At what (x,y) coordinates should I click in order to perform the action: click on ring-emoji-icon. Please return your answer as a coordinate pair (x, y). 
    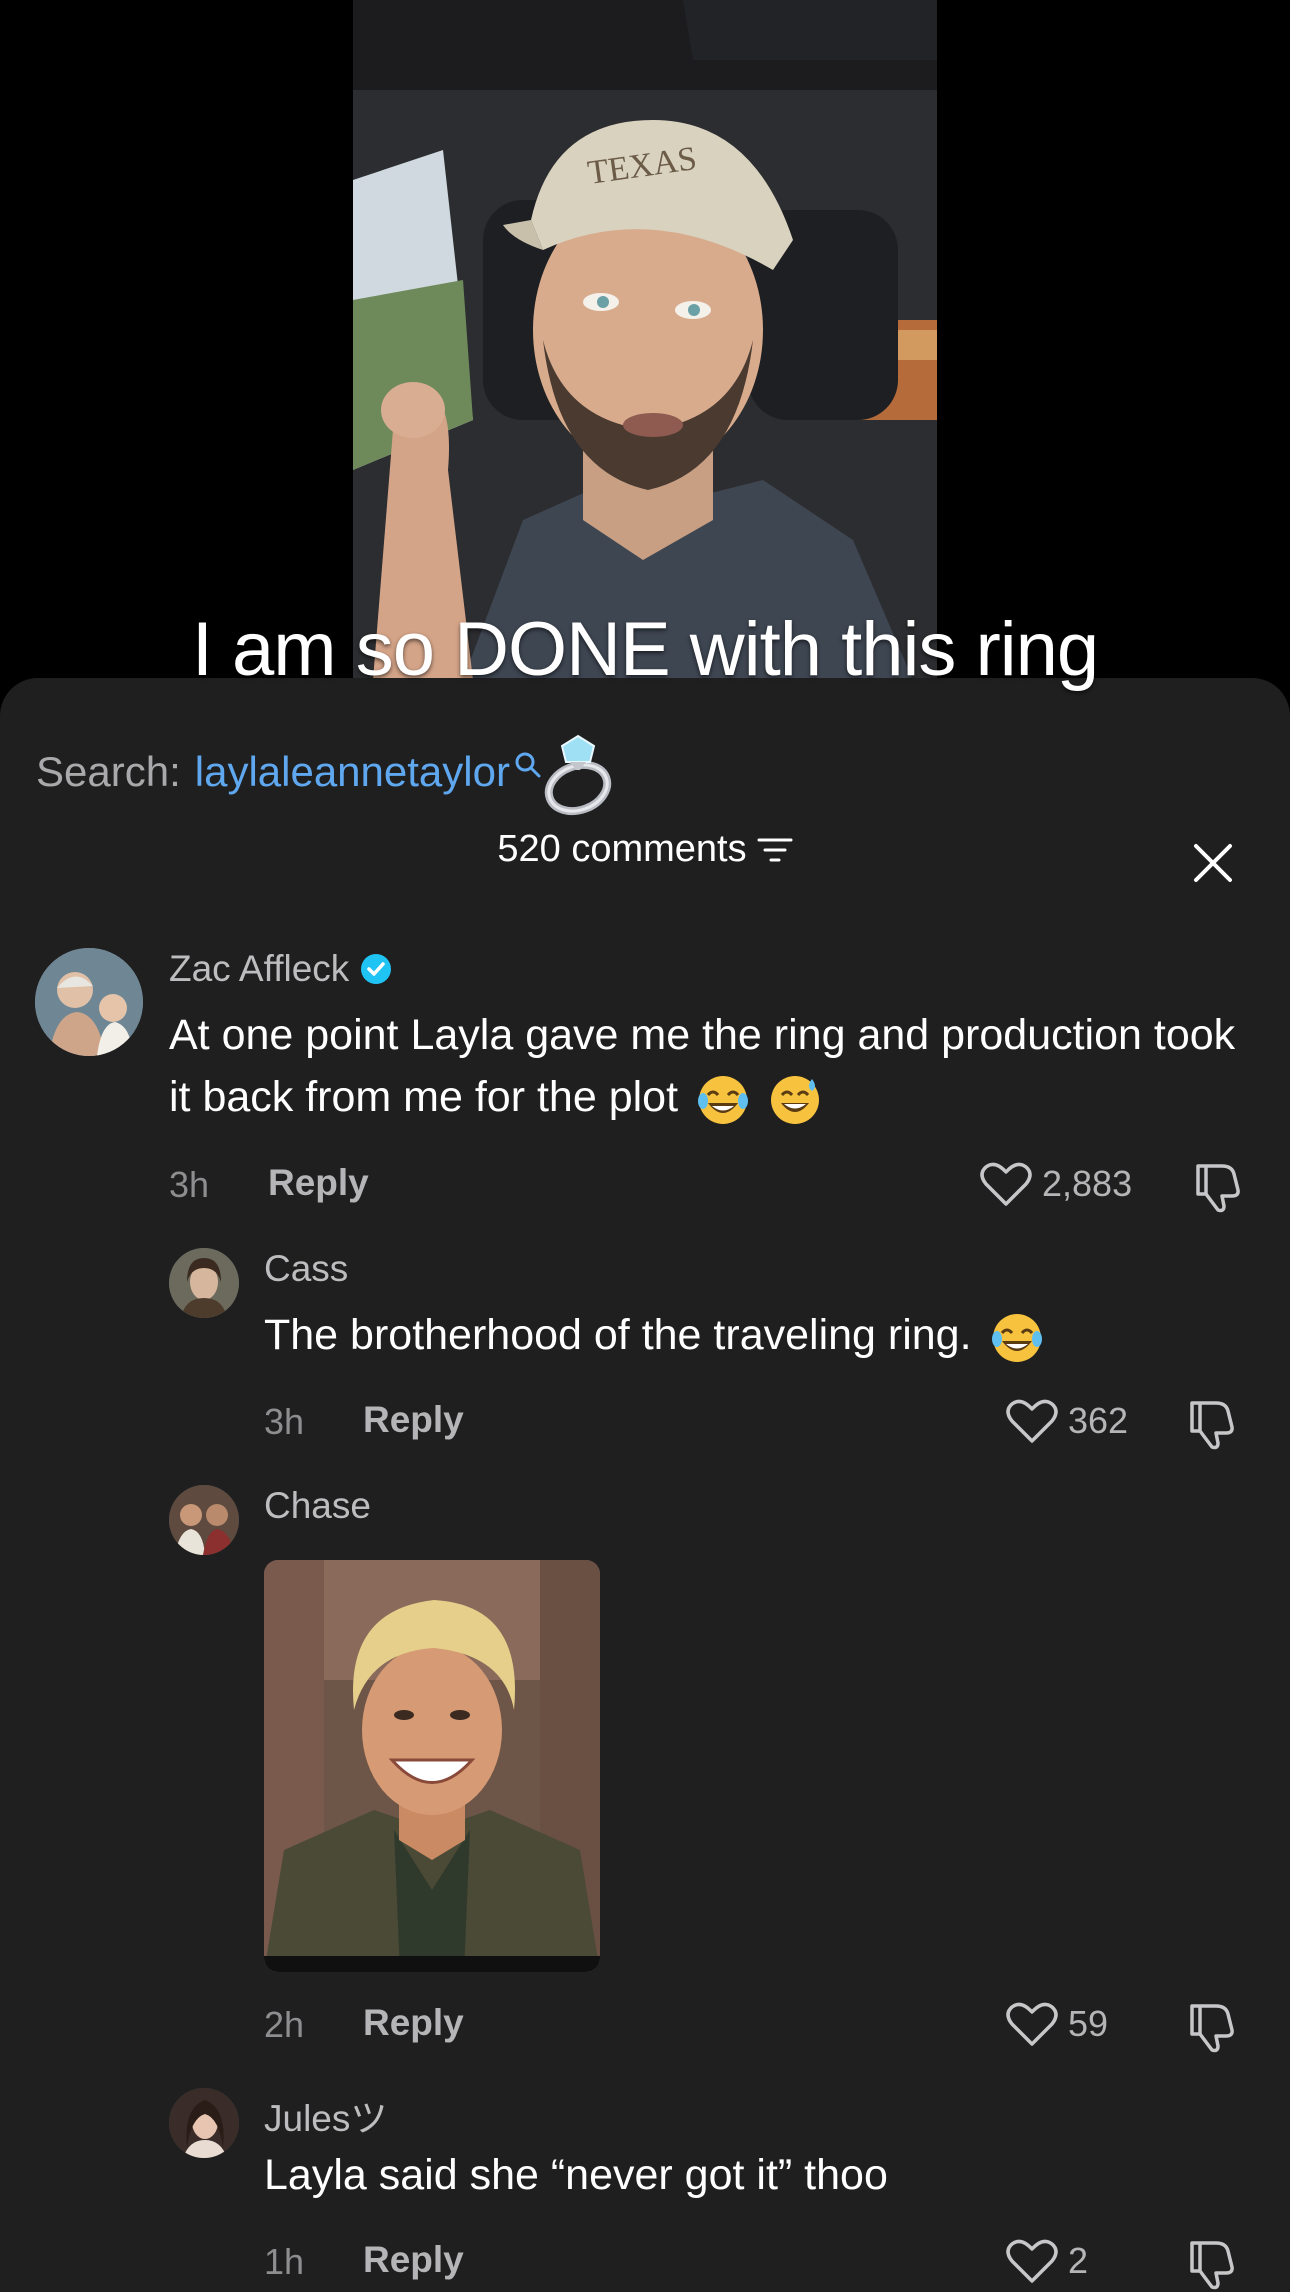
    Looking at the image, I should click on (578, 775).